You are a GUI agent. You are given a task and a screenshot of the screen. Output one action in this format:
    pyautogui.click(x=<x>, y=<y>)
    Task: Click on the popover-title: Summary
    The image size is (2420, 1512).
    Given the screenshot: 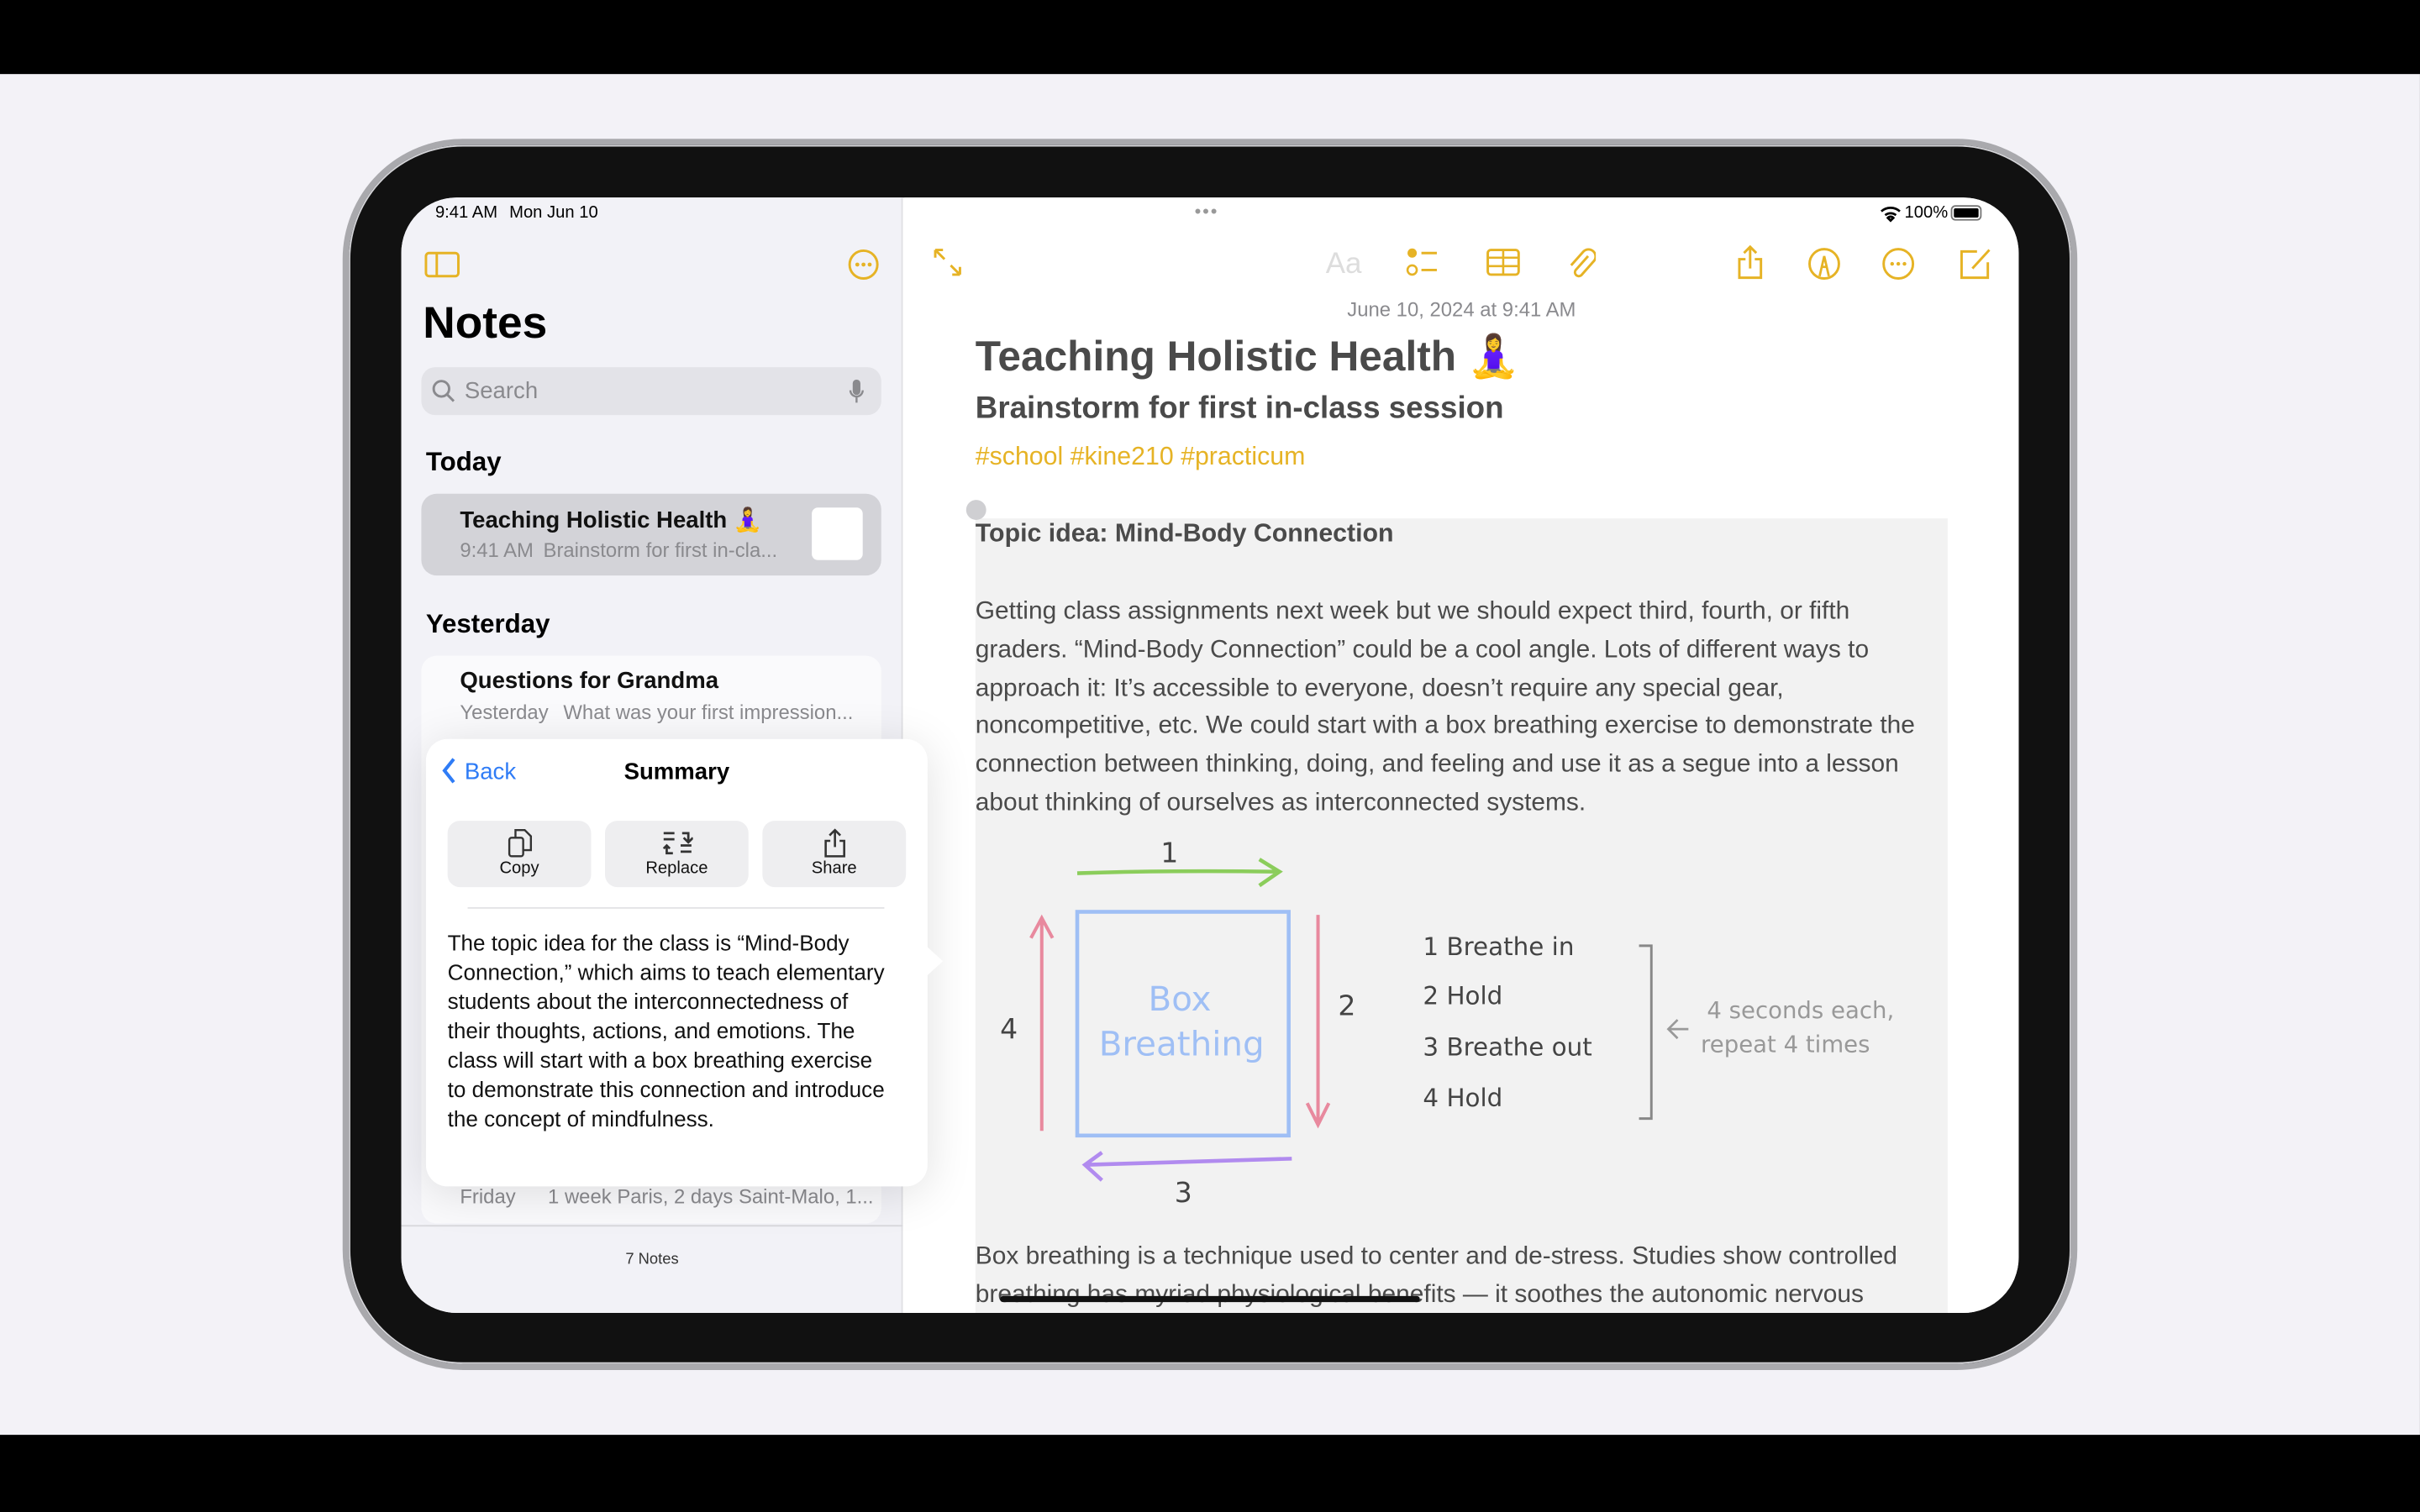 What is the action you would take?
    pyautogui.click(x=676, y=772)
    